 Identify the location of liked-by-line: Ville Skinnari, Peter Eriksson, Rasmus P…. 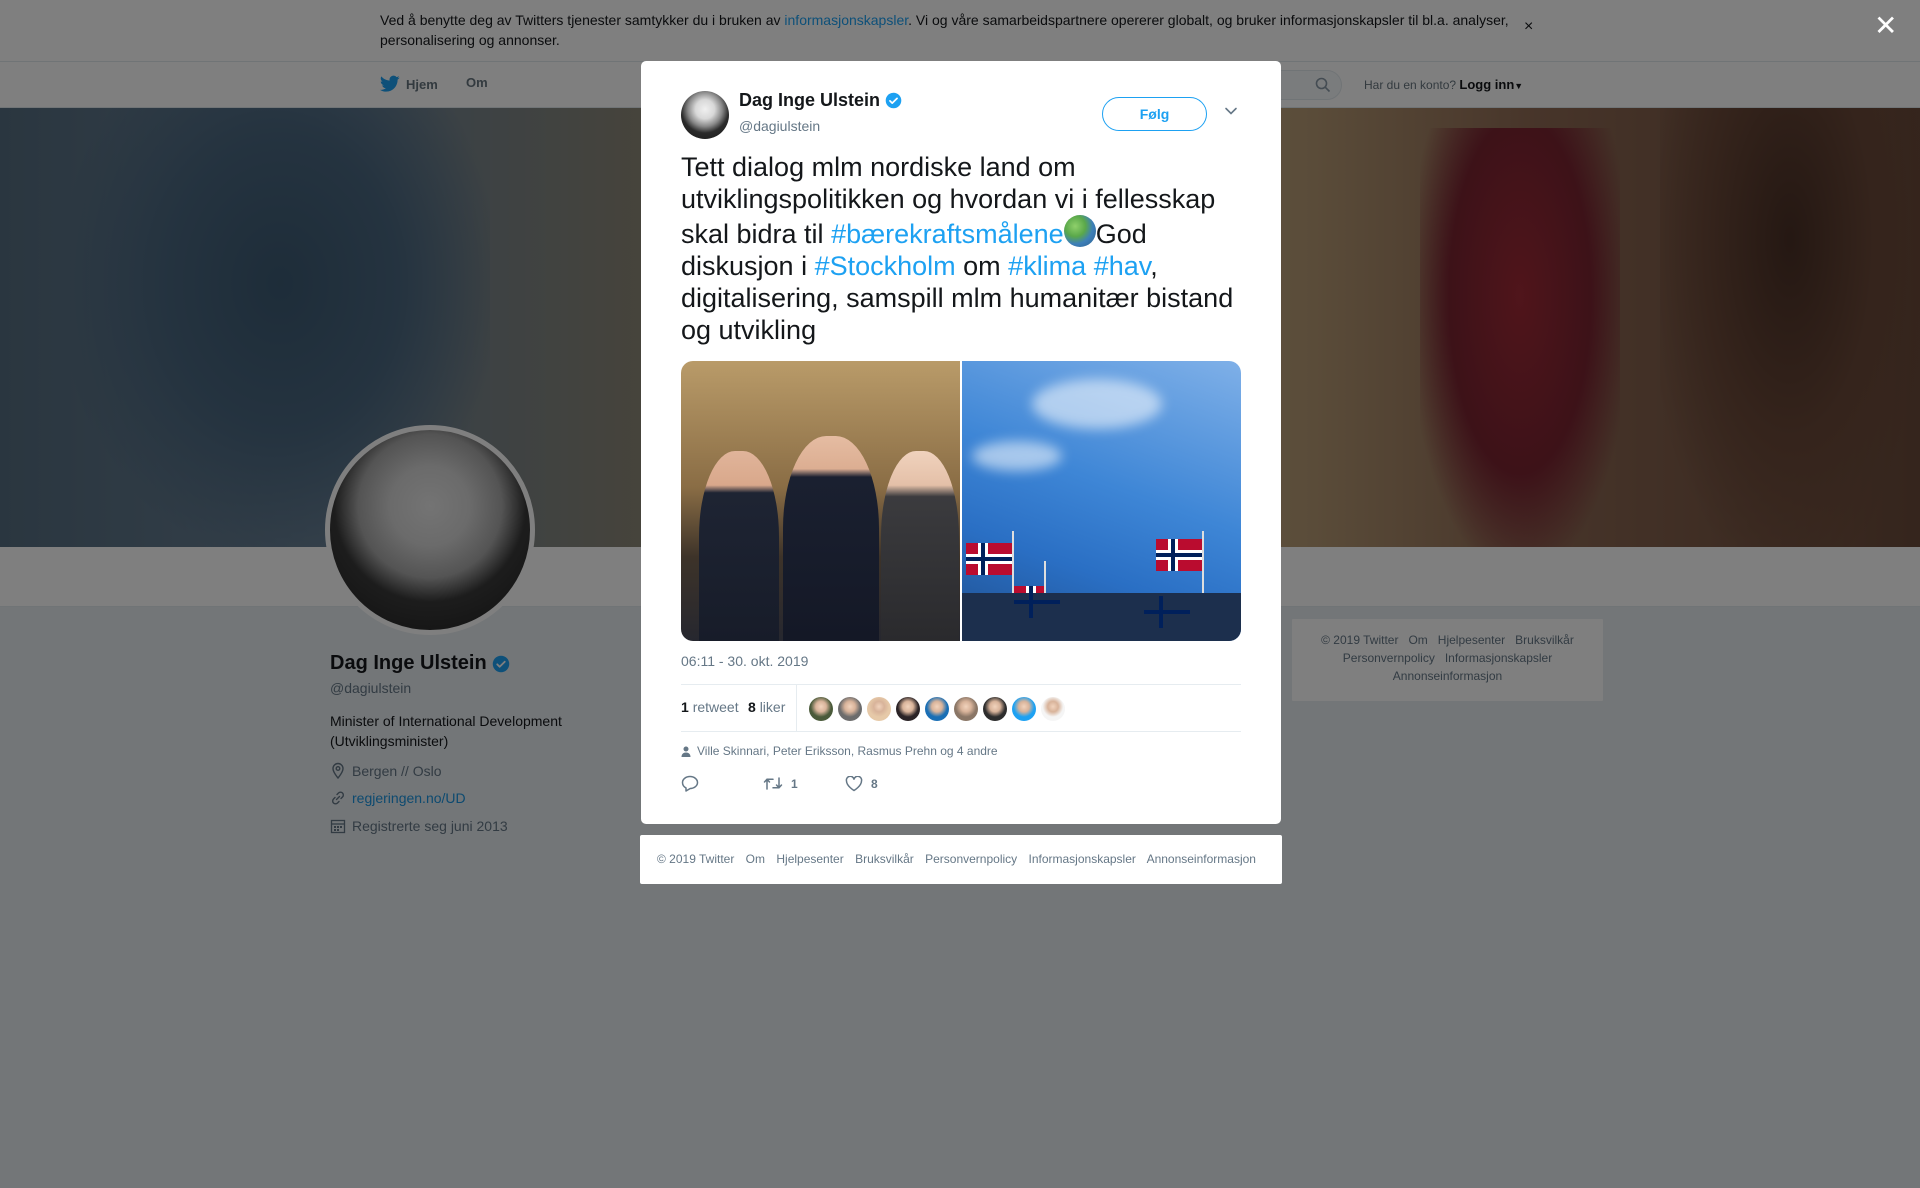
(839, 751).